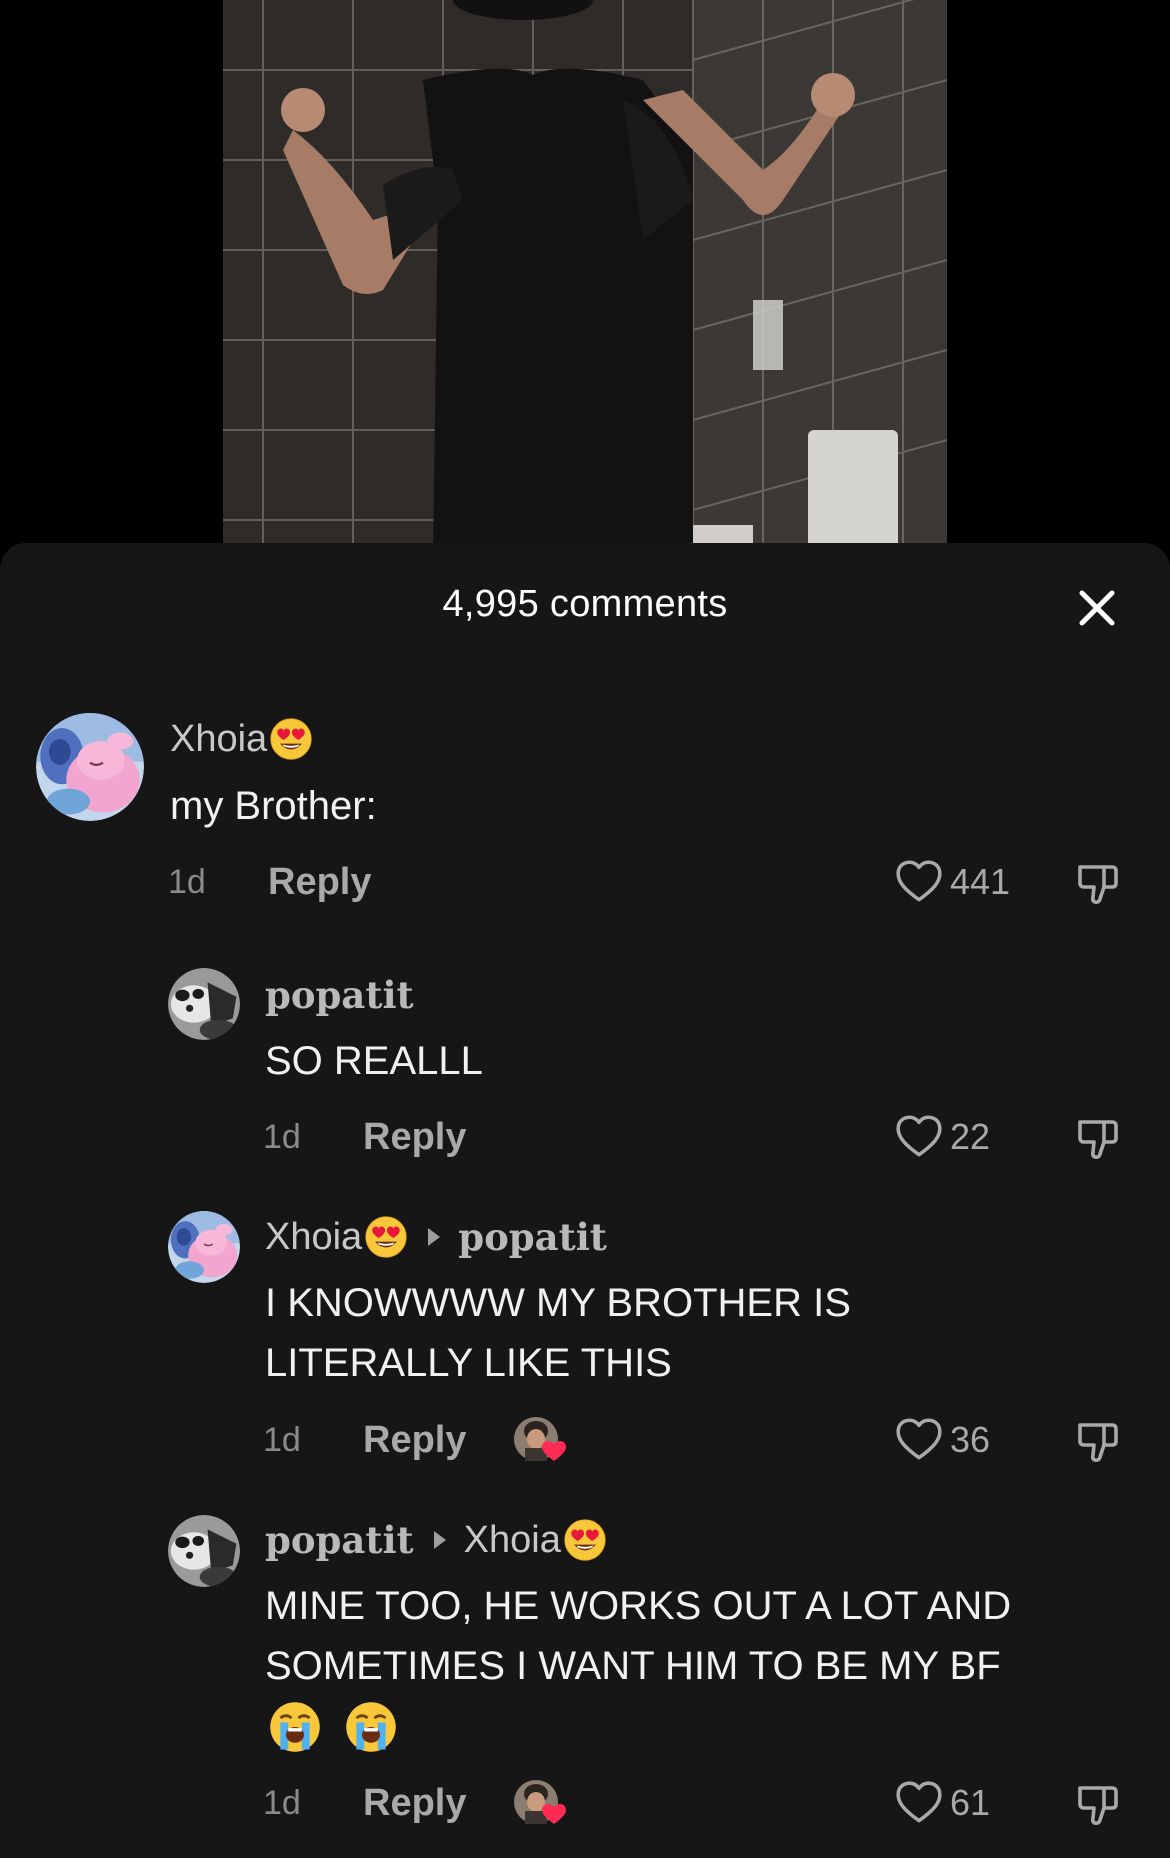 This screenshot has width=1170, height=1858. I want to click on comment-text-line-2: LITERALLY LIKE THIS, so click(468, 1363).